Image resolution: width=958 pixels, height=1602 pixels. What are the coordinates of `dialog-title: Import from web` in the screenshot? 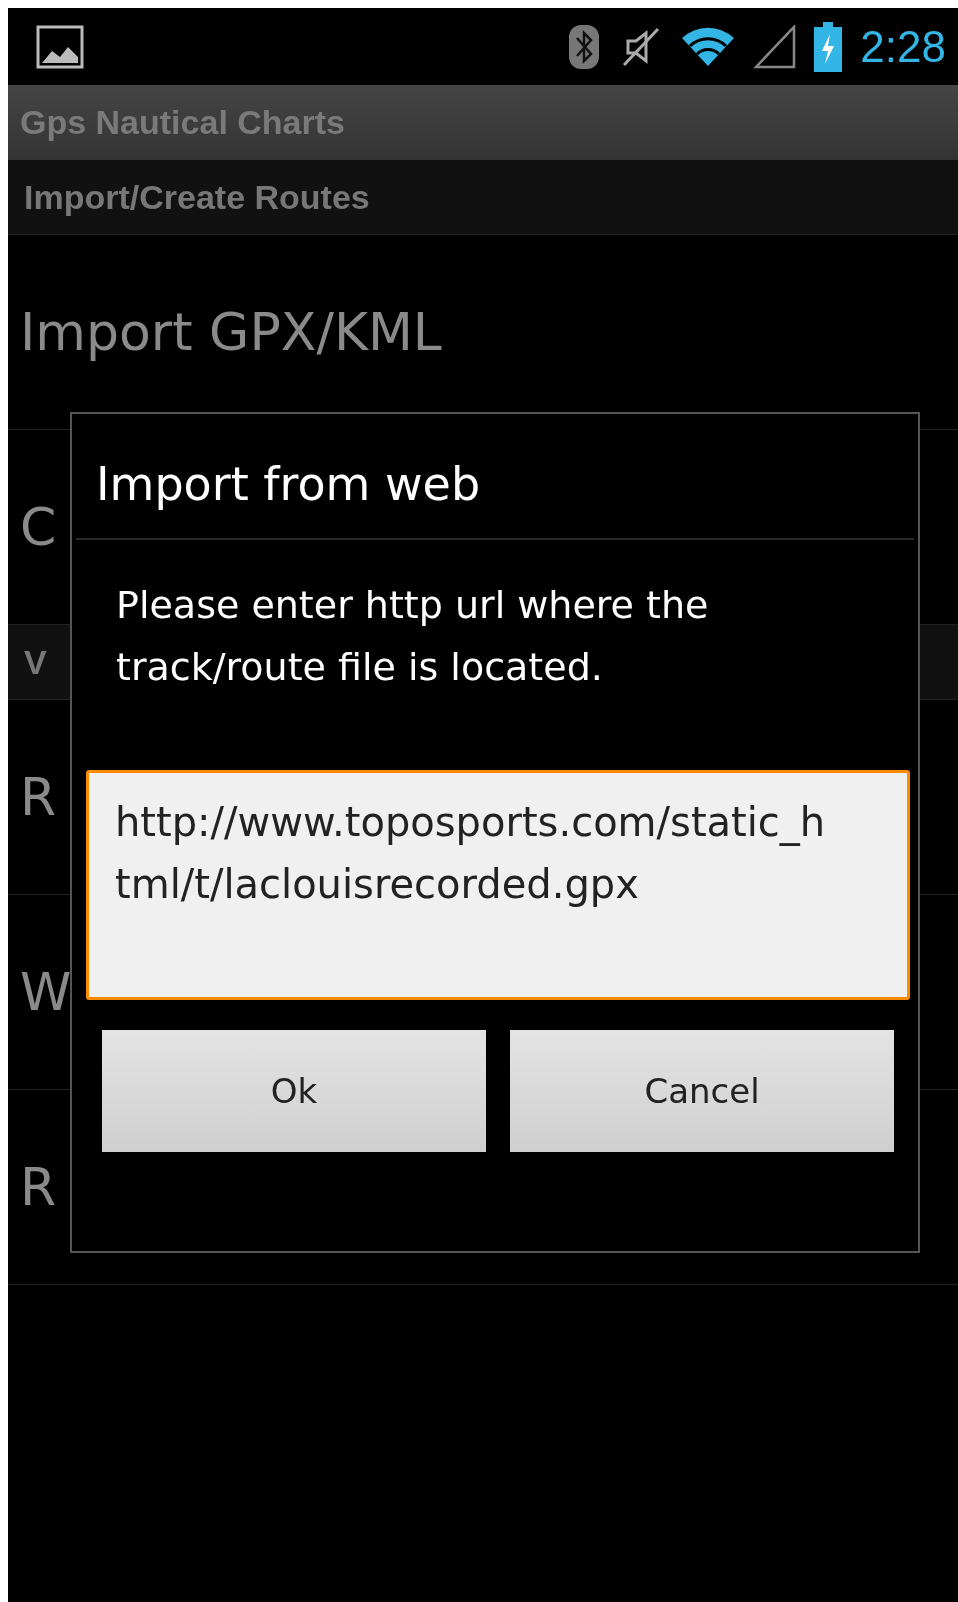 It's located at (495, 477).